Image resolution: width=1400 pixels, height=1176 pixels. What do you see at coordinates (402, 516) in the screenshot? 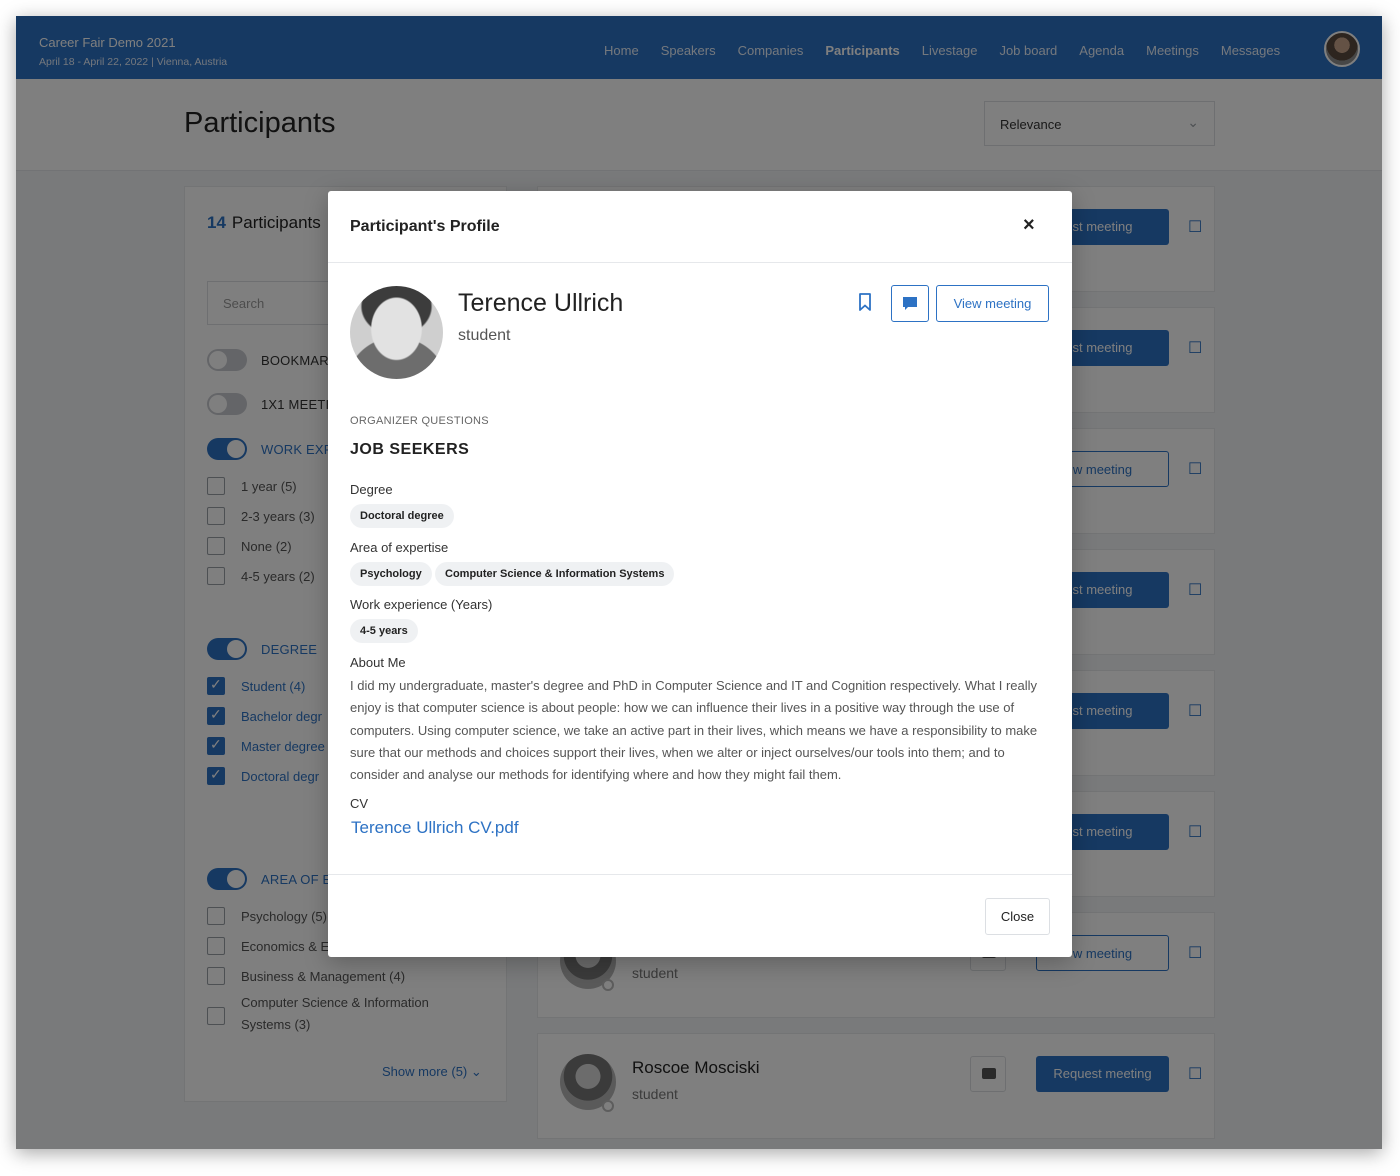
I see `degree-chip: Doctoral degree` at bounding box center [402, 516].